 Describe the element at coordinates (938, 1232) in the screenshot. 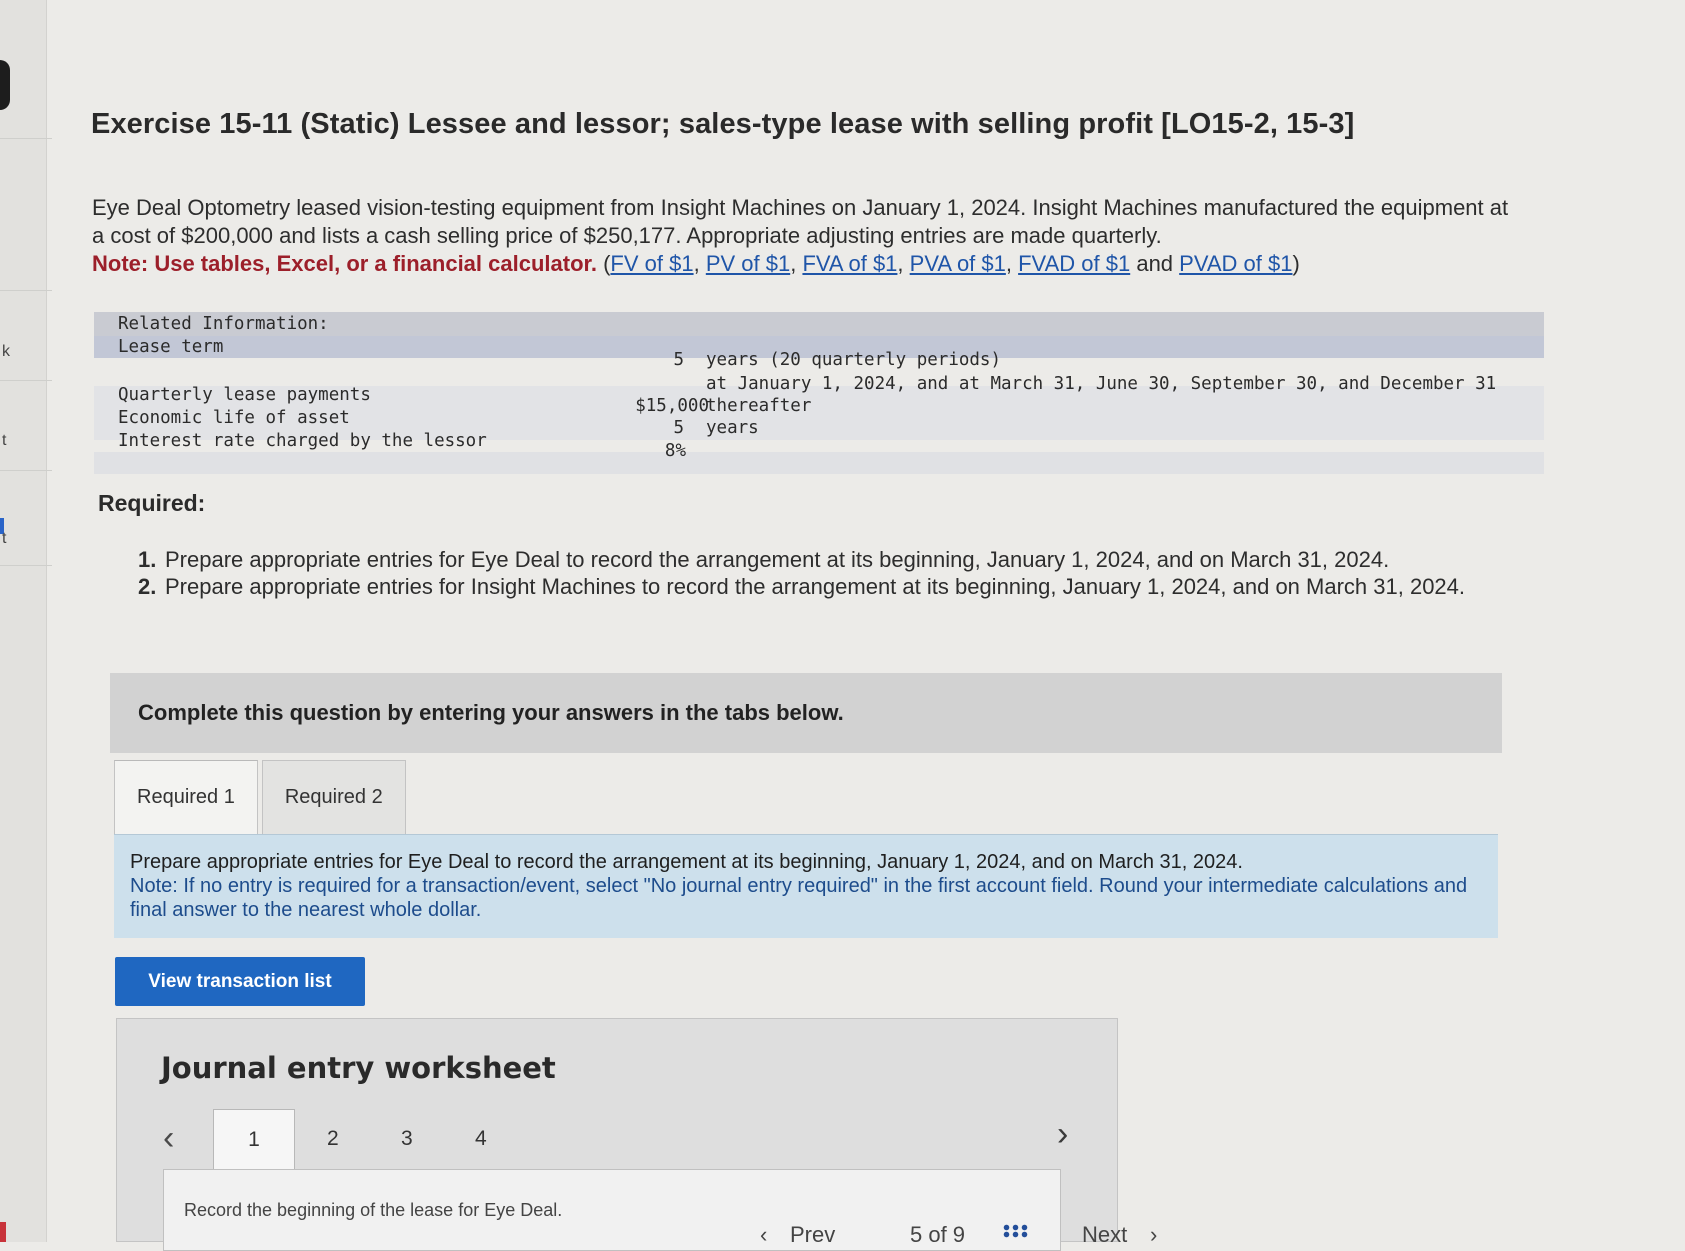

I see `question-position: 5 of 9` at that location.